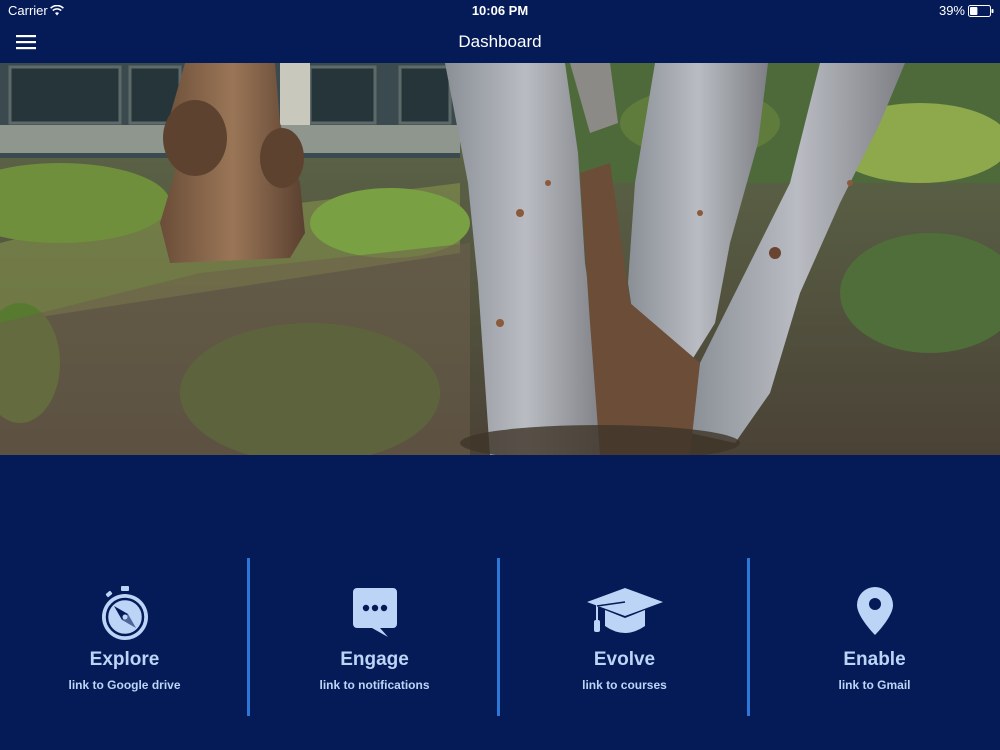 The image size is (1000, 750). Describe the element at coordinates (874, 685) in the screenshot. I see `tile-subtitle: link to Gmail` at that location.